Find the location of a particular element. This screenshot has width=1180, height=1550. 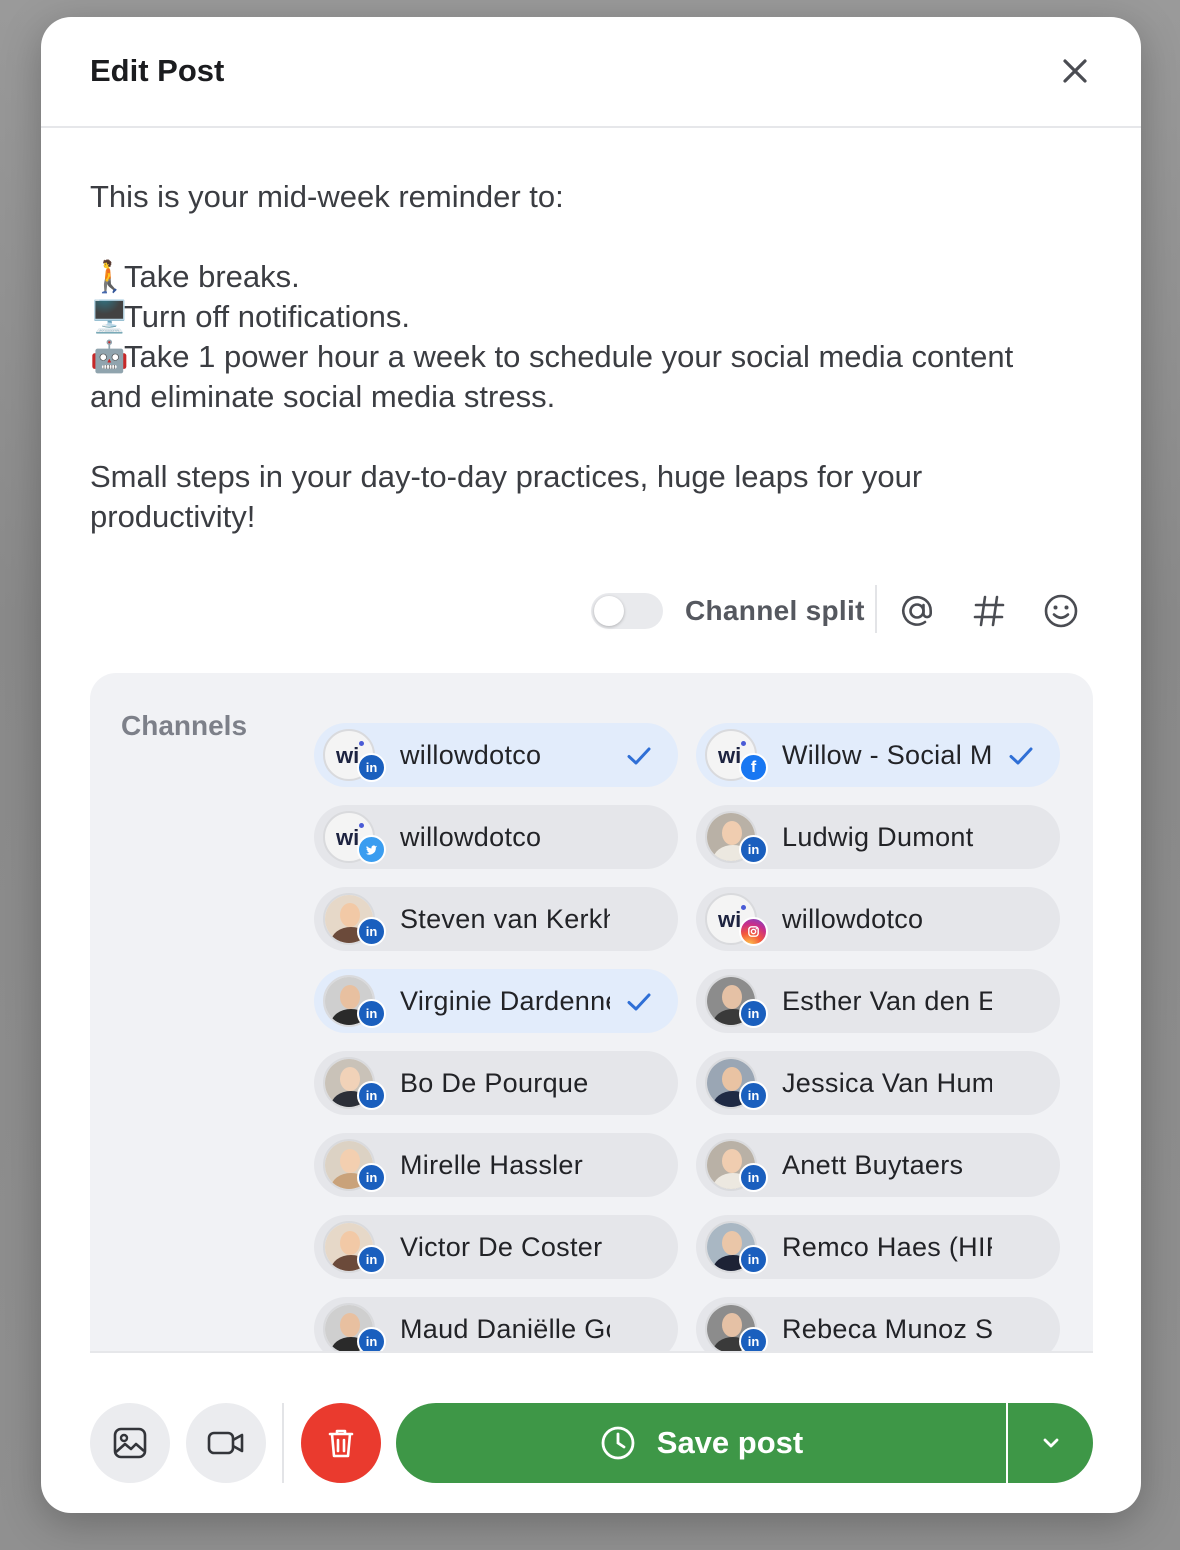

channel-name: Ludwig Dumont is located at coordinates (878, 837).